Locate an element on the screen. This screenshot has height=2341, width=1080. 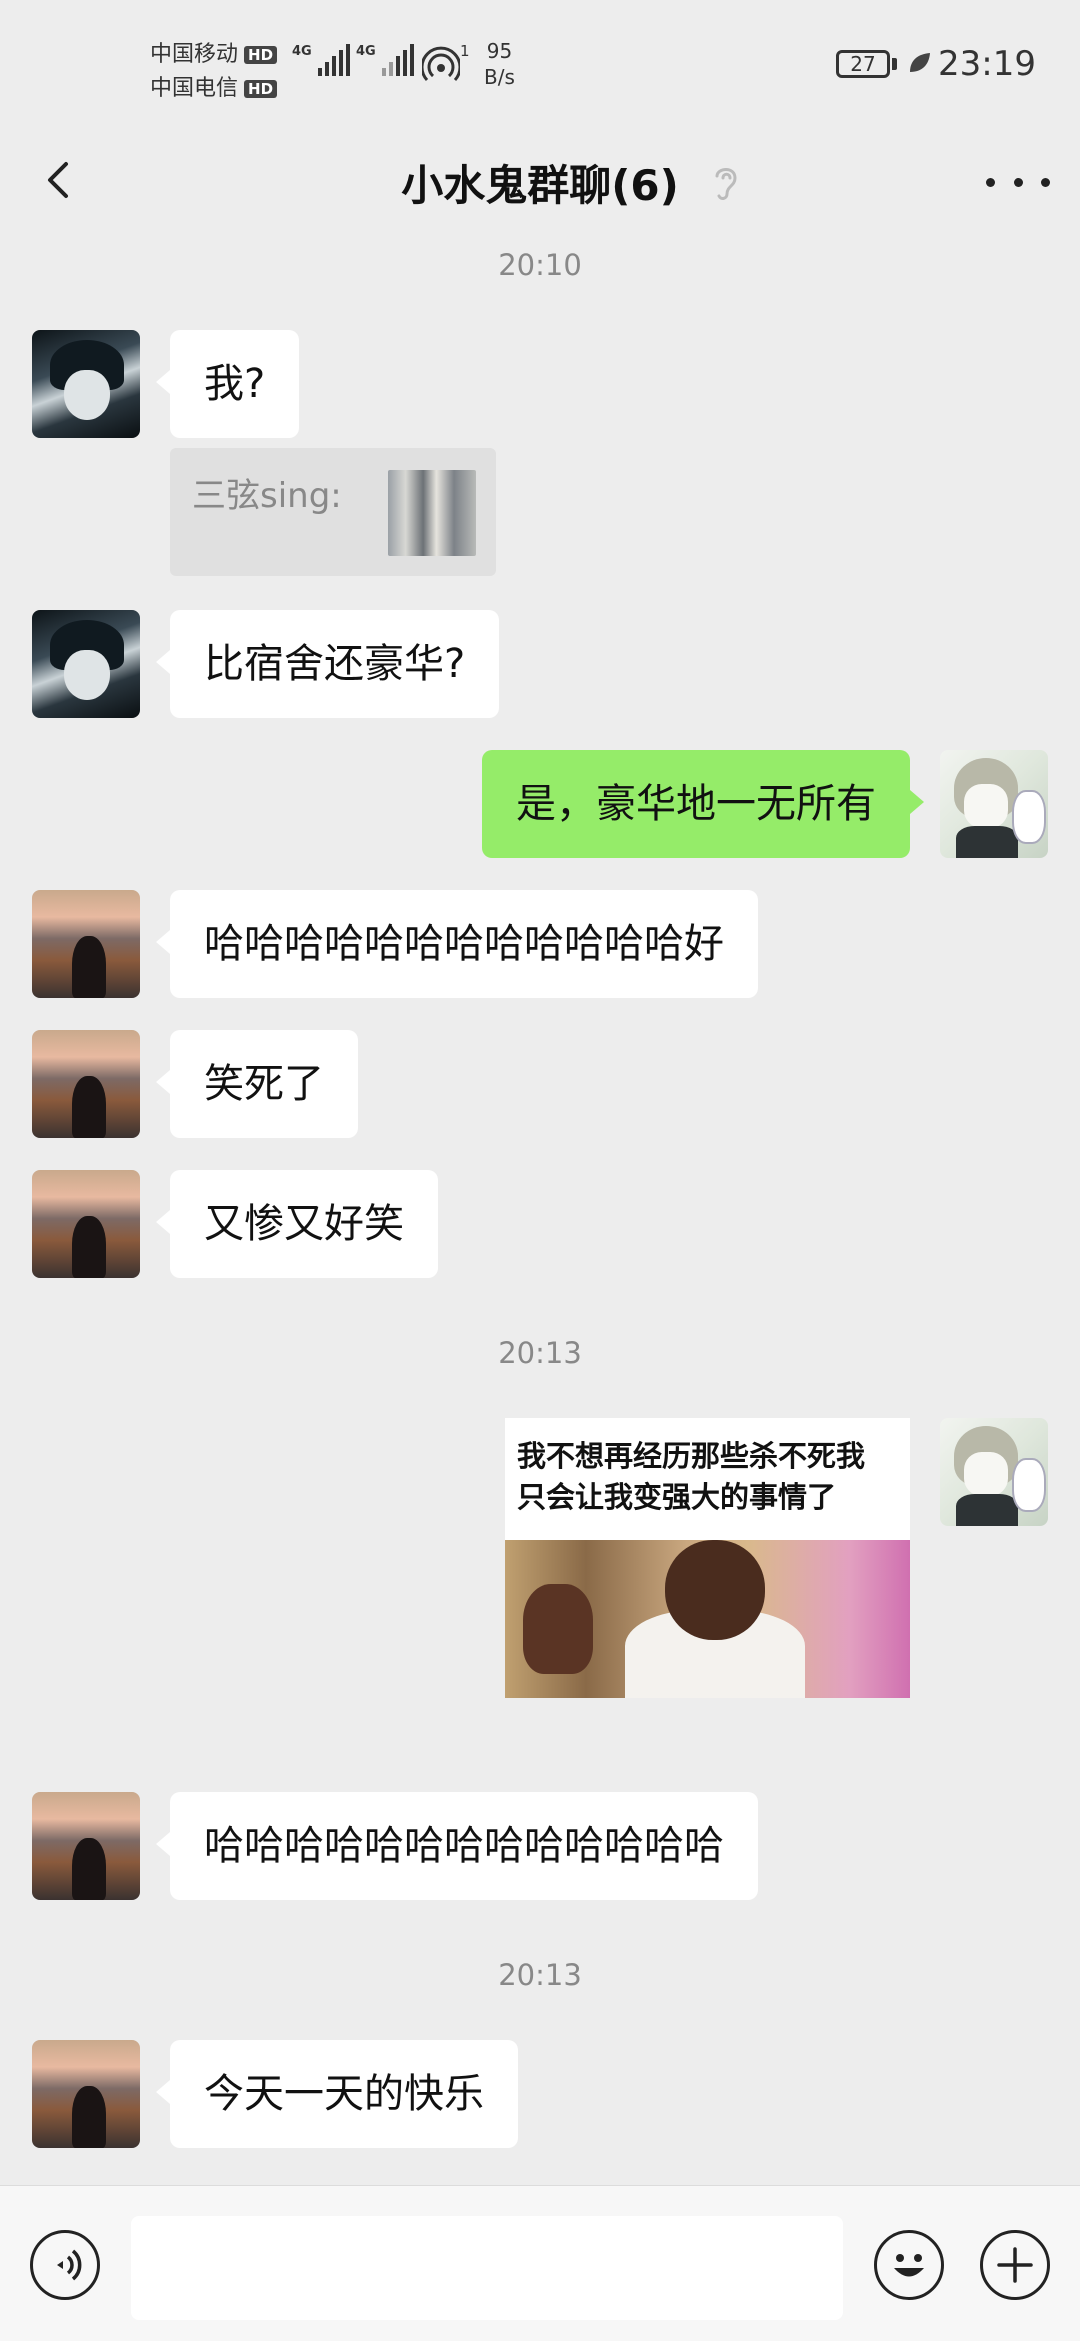
quote-thumbnail is located at coordinates (432, 513).